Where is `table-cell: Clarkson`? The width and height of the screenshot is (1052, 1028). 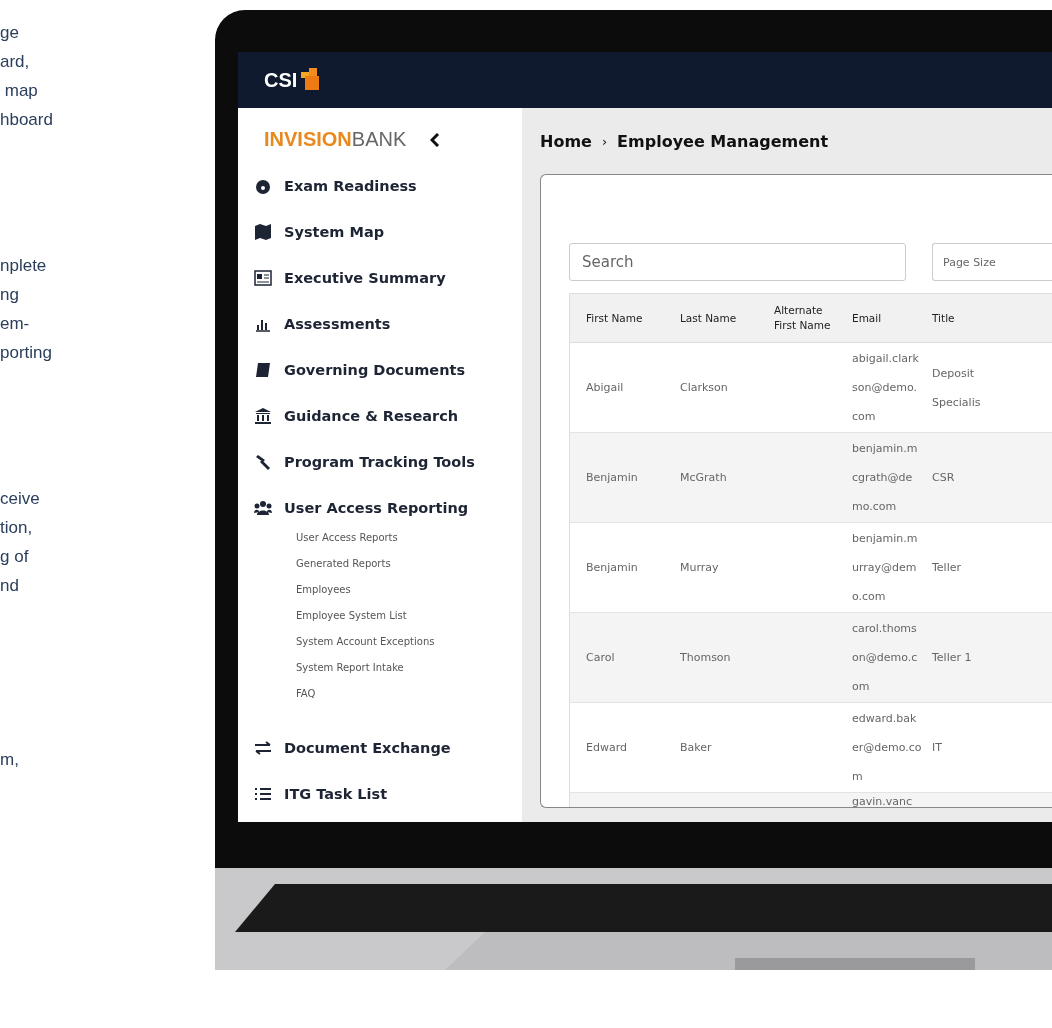 table-cell: Clarkson is located at coordinates (704, 387).